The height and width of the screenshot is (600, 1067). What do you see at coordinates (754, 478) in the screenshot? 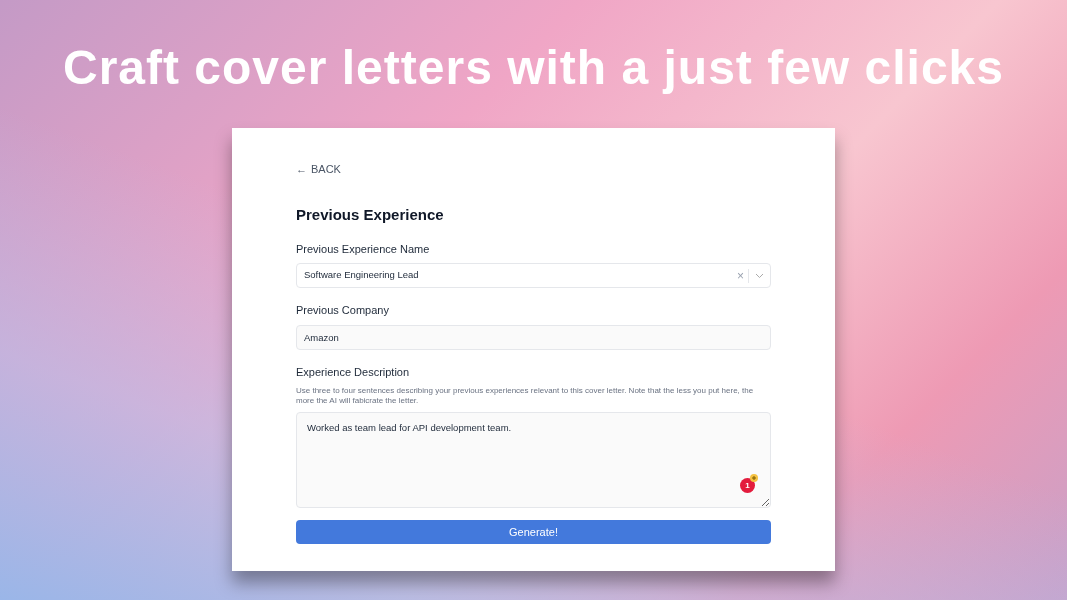
I see `plus-icon` at bounding box center [754, 478].